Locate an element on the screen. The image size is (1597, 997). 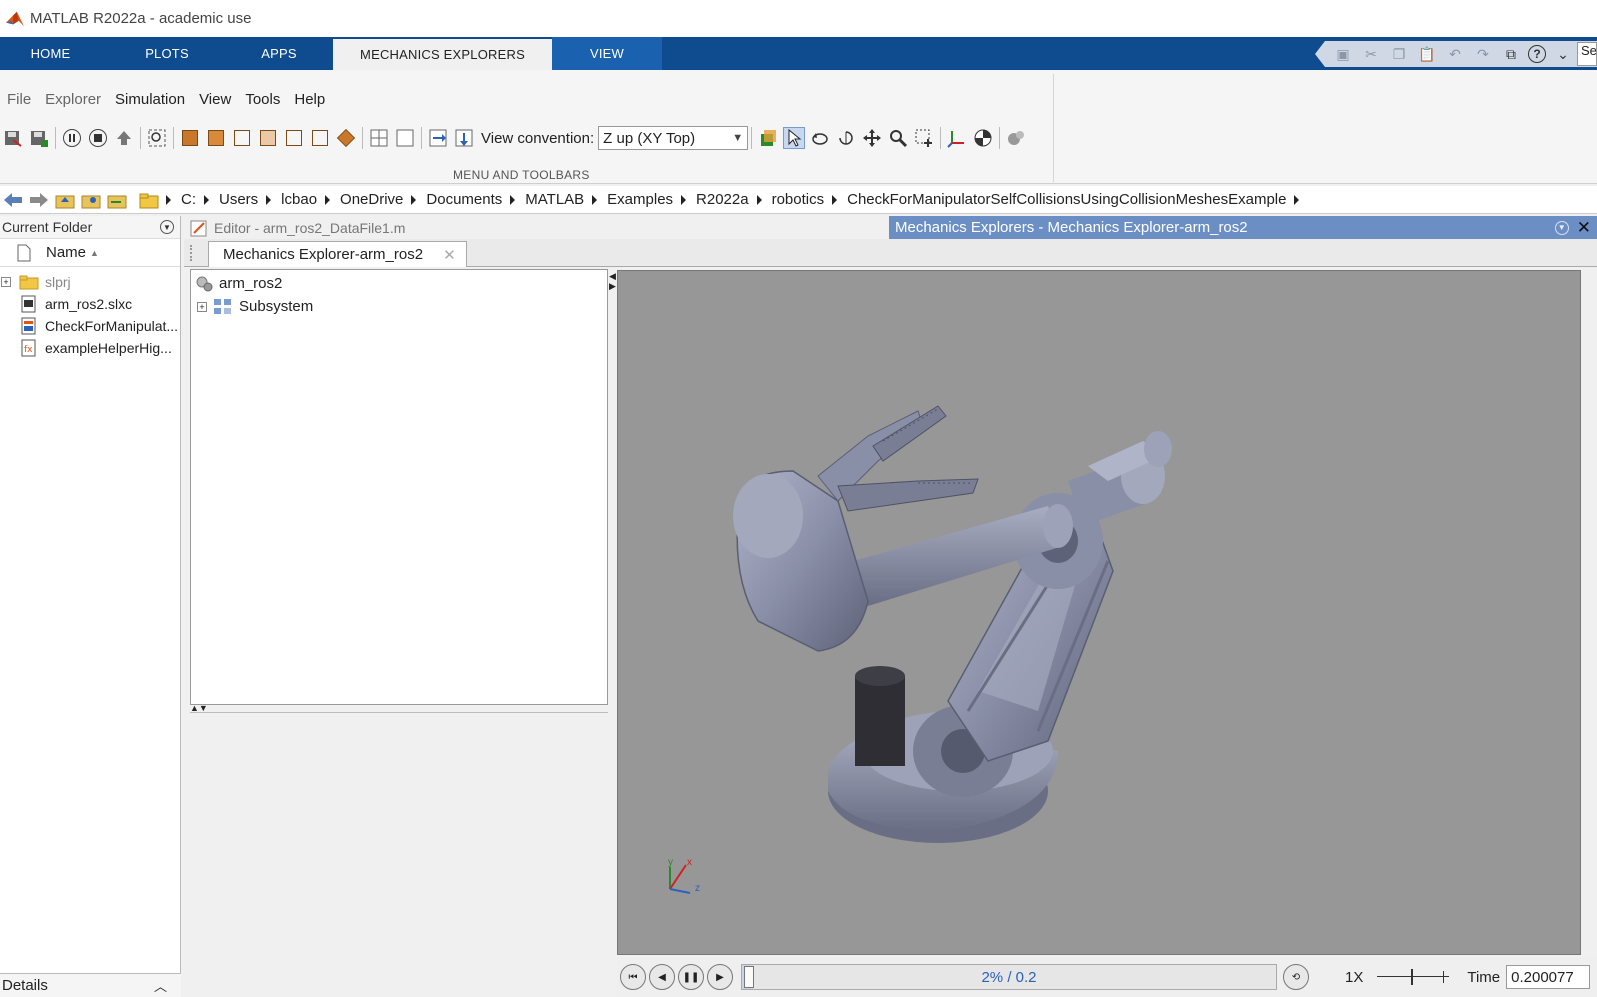
breadcrumb-item: Documents is located at coordinates (464, 199).